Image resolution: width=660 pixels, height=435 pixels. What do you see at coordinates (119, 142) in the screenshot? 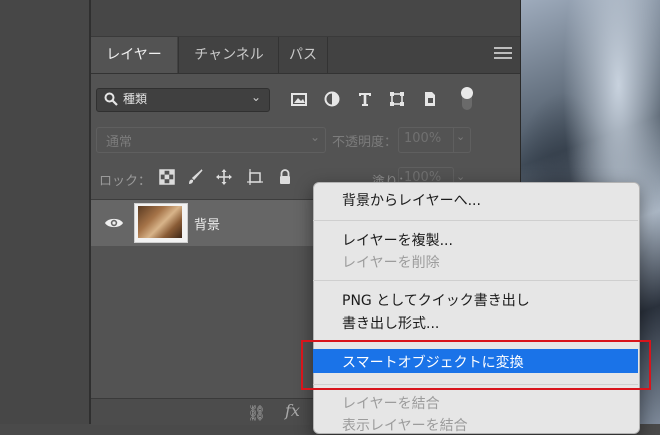
I see `blend-mode-label: 通常` at bounding box center [119, 142].